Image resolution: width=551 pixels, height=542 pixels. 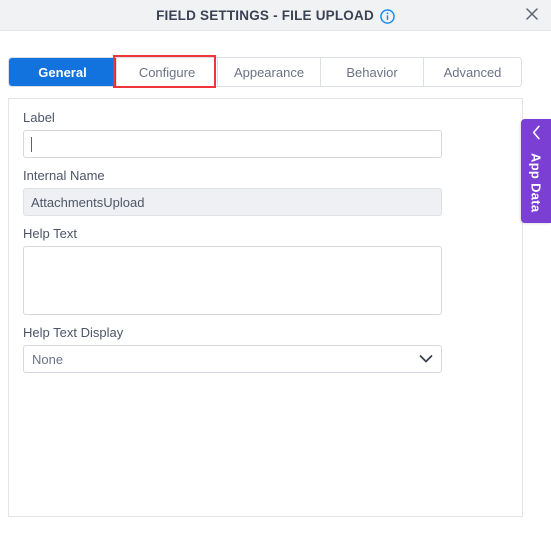 What do you see at coordinates (48, 359) in the screenshot?
I see `help-text-display-value: None` at bounding box center [48, 359].